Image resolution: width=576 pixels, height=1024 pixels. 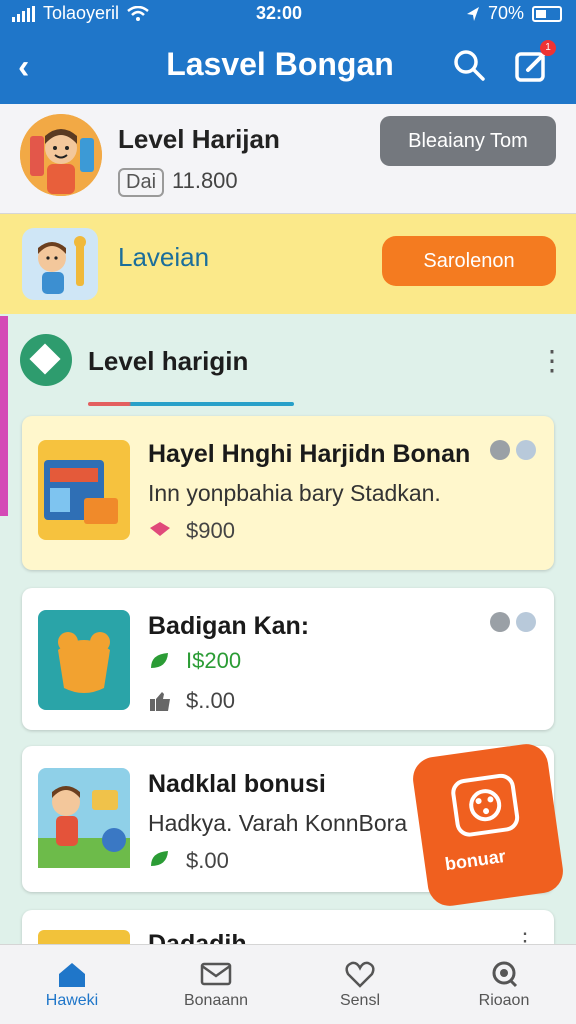 What do you see at coordinates (216, 973) in the screenshot?
I see `mail-icon` at bounding box center [216, 973].